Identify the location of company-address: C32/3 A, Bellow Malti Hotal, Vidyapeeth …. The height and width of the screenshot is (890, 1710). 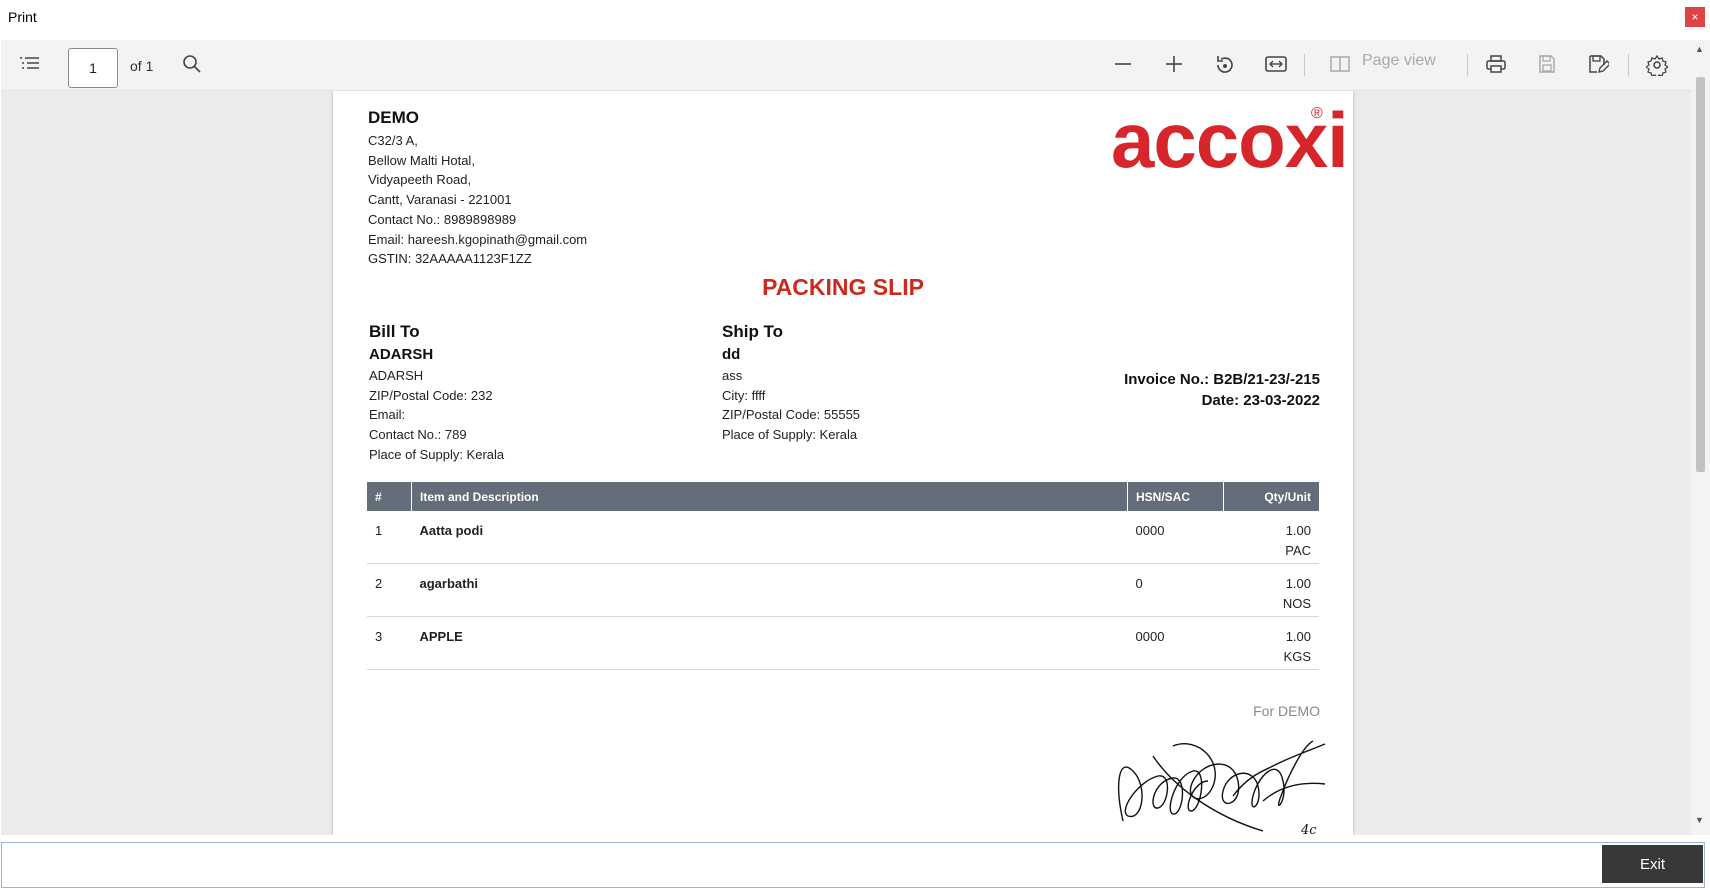
(477, 200).